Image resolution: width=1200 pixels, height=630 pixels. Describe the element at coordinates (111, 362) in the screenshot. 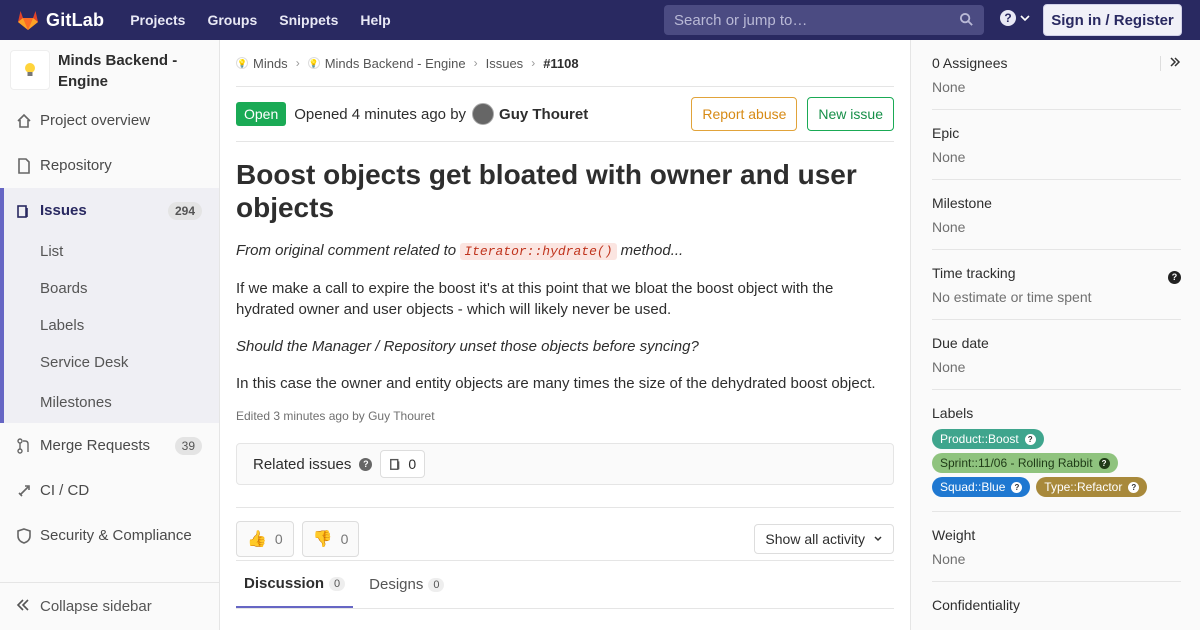

I see `sidebar-subitem-service-desk: Service Desk` at that location.